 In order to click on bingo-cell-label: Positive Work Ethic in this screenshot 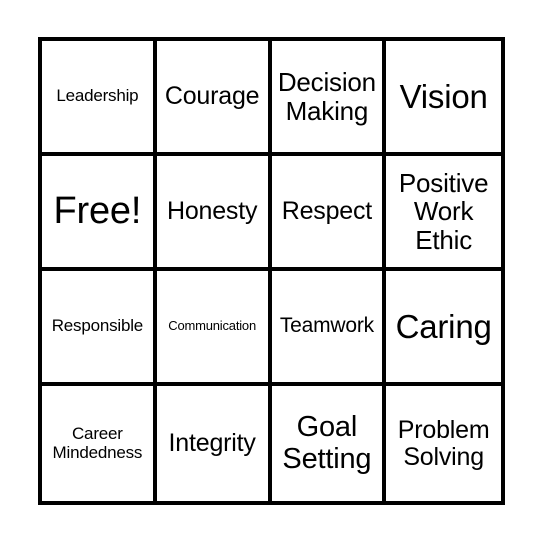, I will do `click(443, 211)`.